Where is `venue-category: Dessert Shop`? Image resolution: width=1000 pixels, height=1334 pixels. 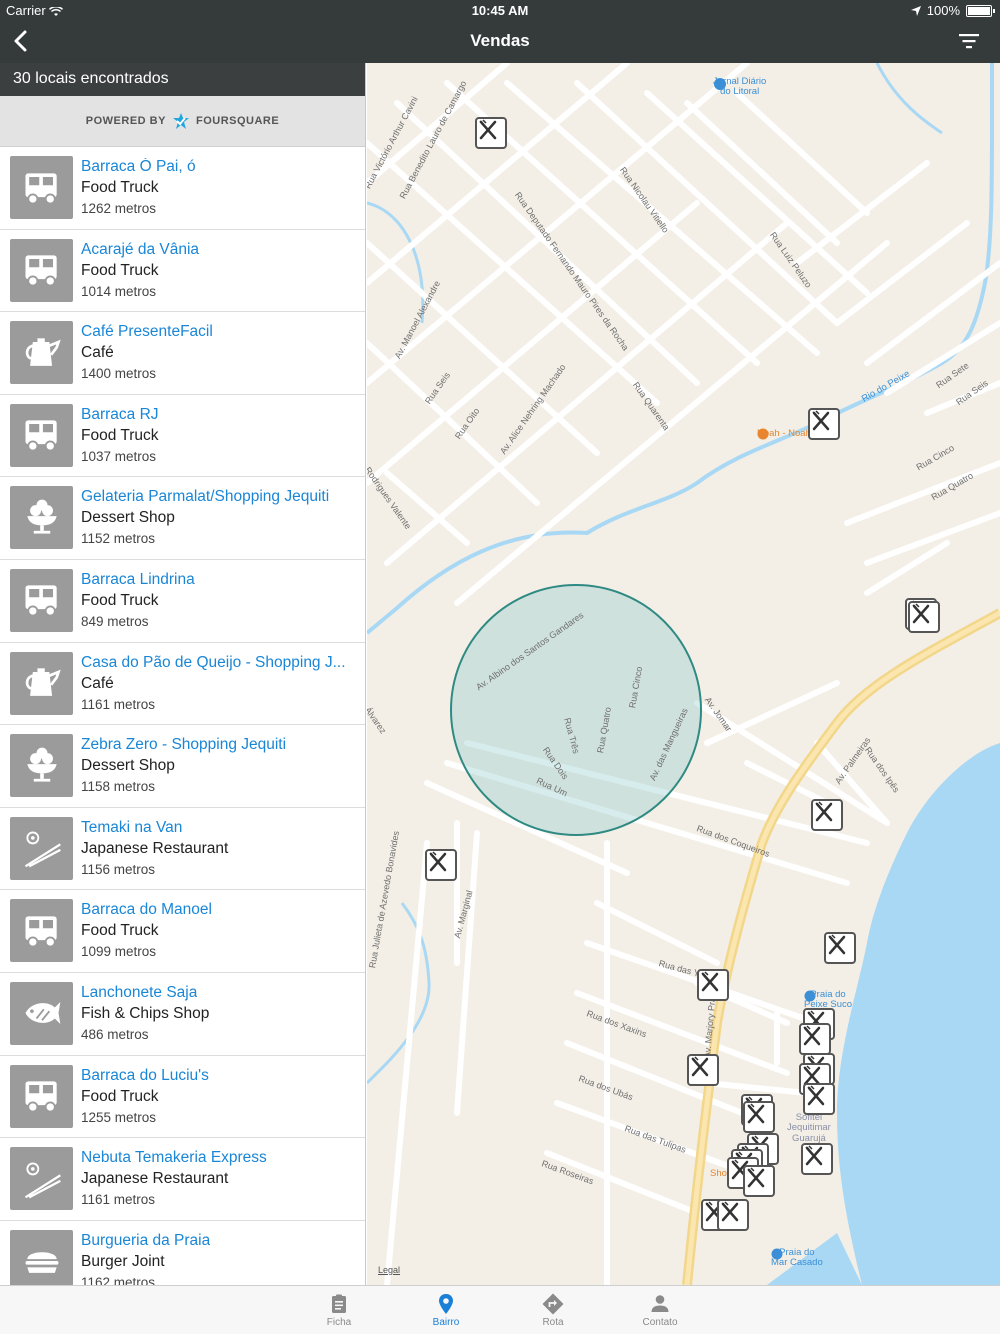 venue-category: Dessert Shop is located at coordinates (128, 766).